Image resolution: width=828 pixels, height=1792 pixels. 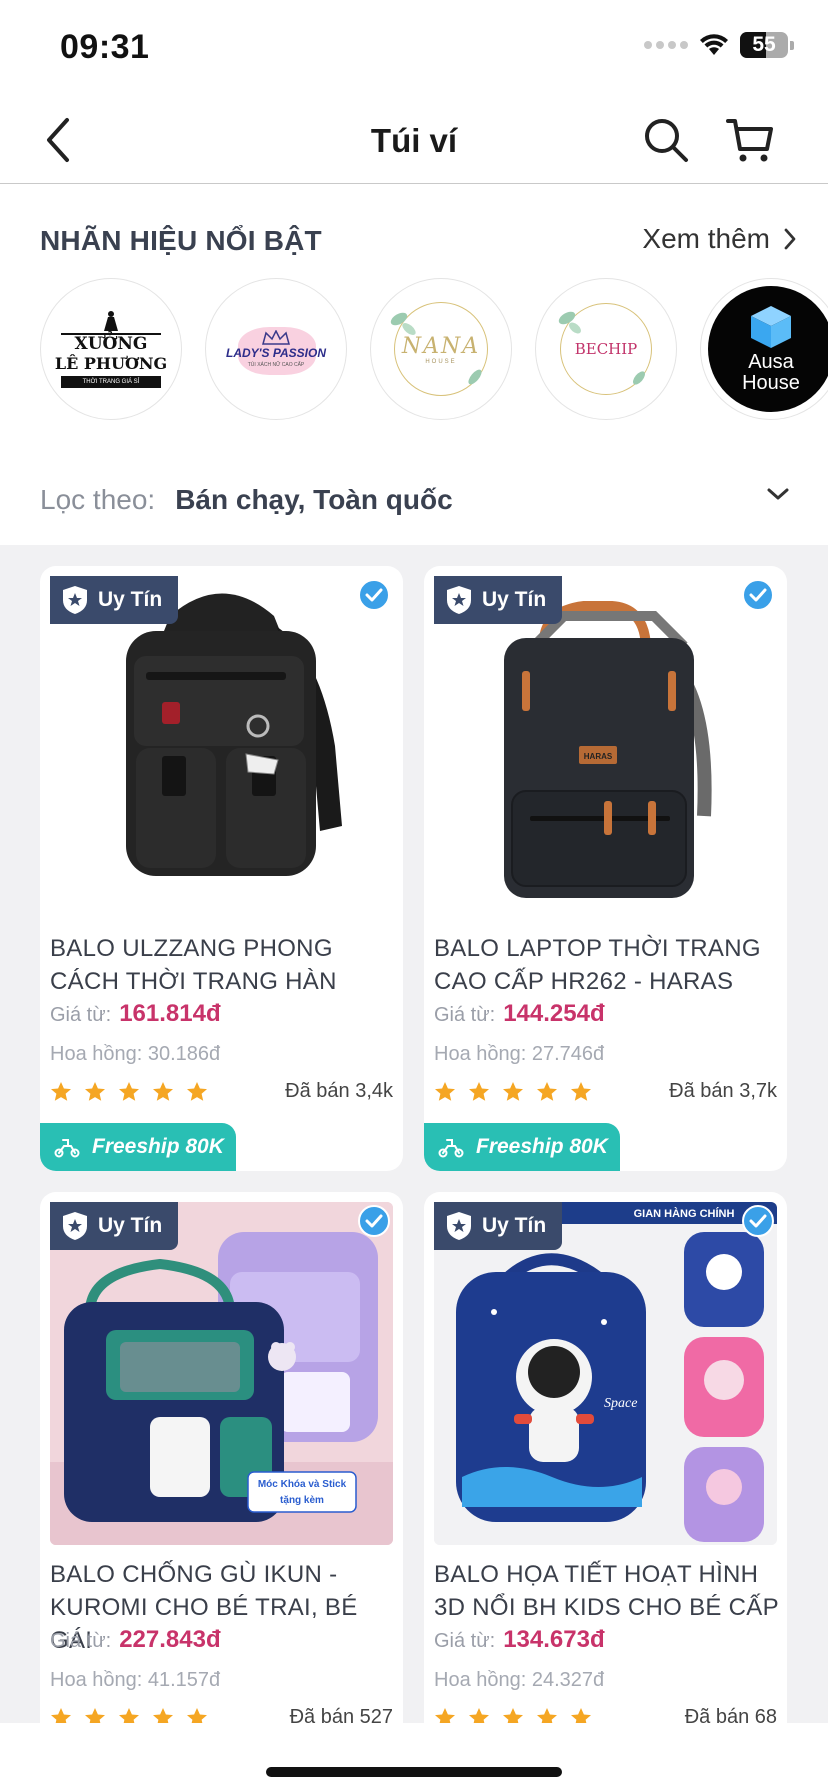 I want to click on verified-check-icon, so click(x=374, y=595).